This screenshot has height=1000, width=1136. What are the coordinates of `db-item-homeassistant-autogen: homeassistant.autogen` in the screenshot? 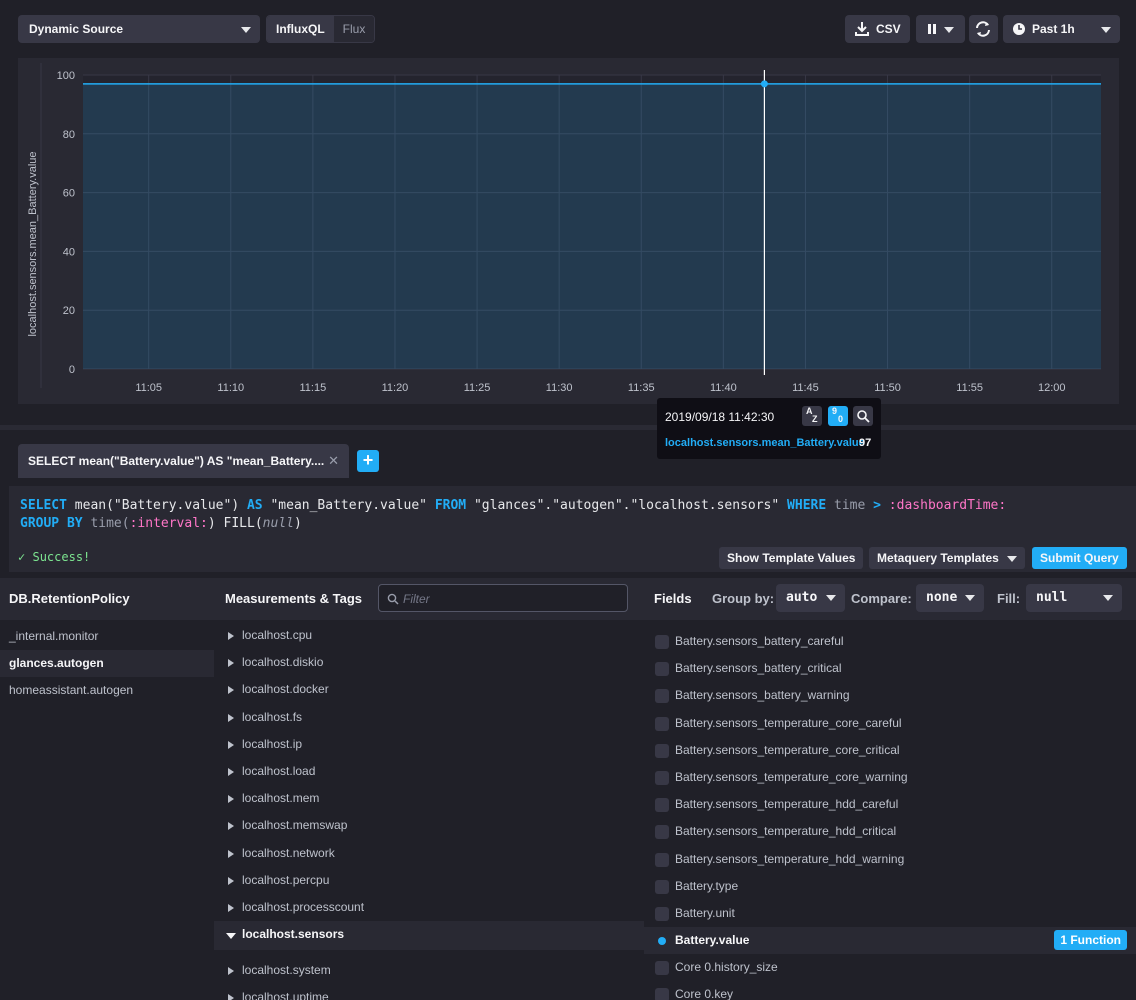 It's located at (107, 690).